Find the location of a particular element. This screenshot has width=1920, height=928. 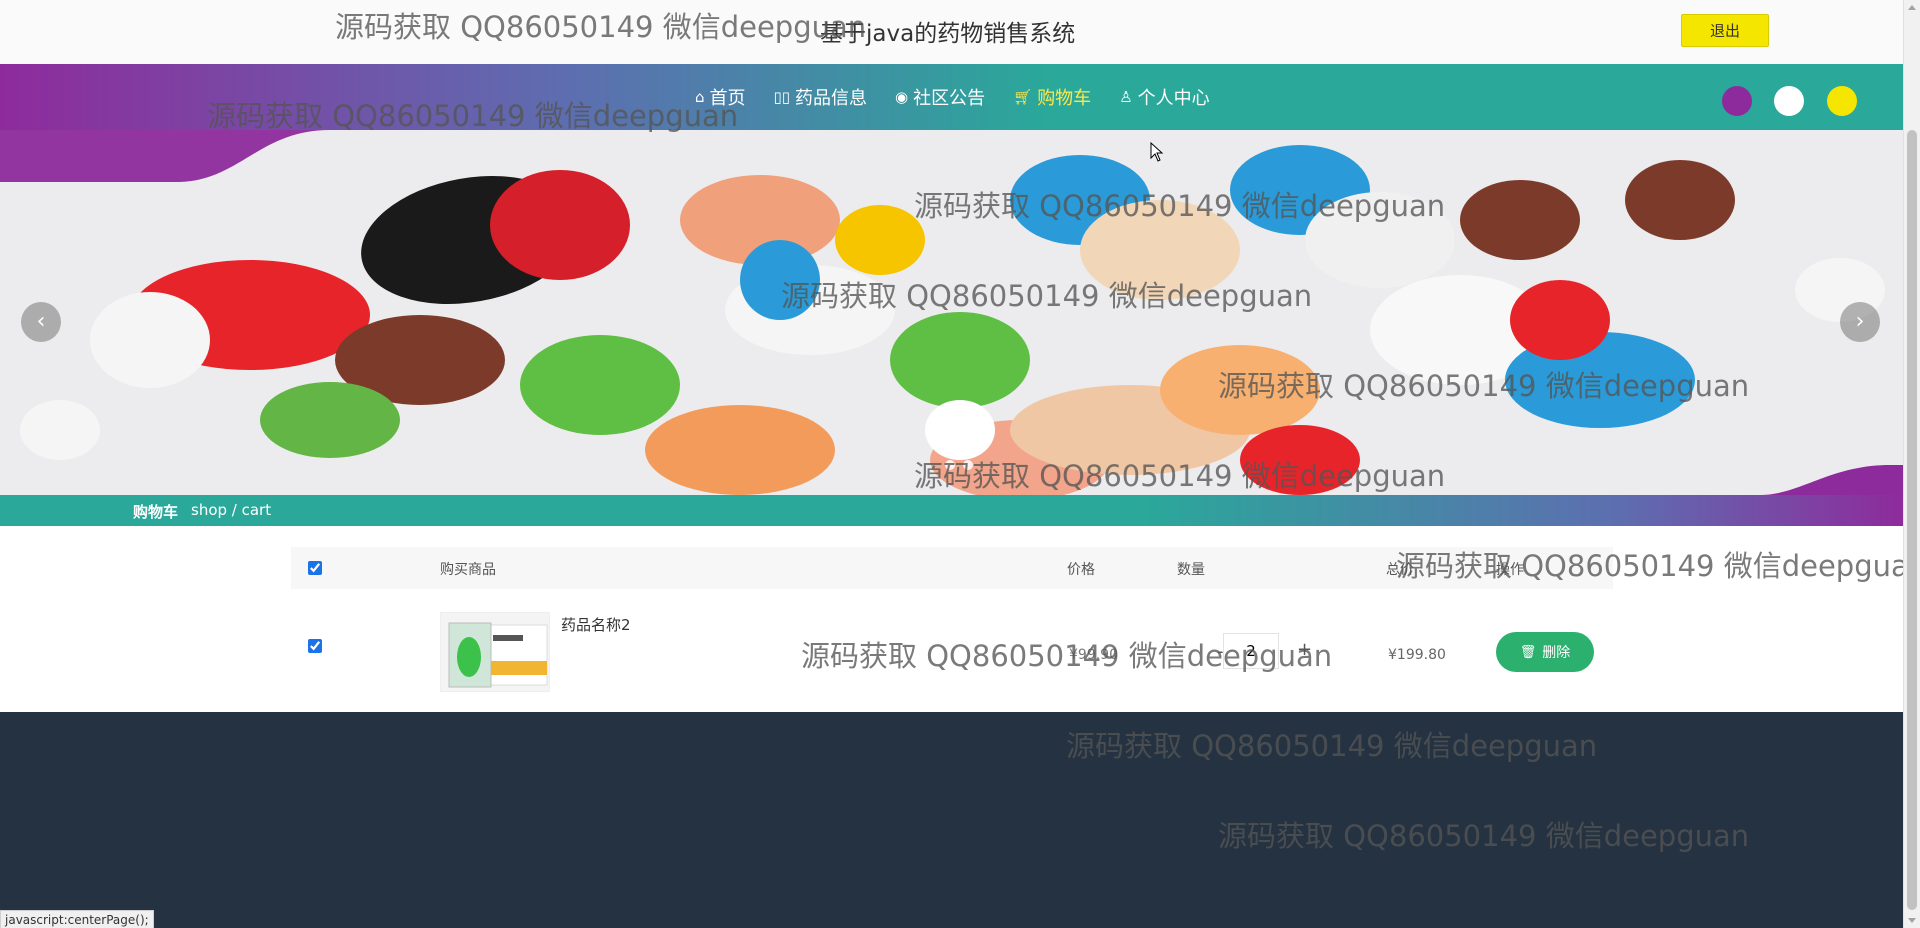

header-price: 价格 is located at coordinates (1081, 570).